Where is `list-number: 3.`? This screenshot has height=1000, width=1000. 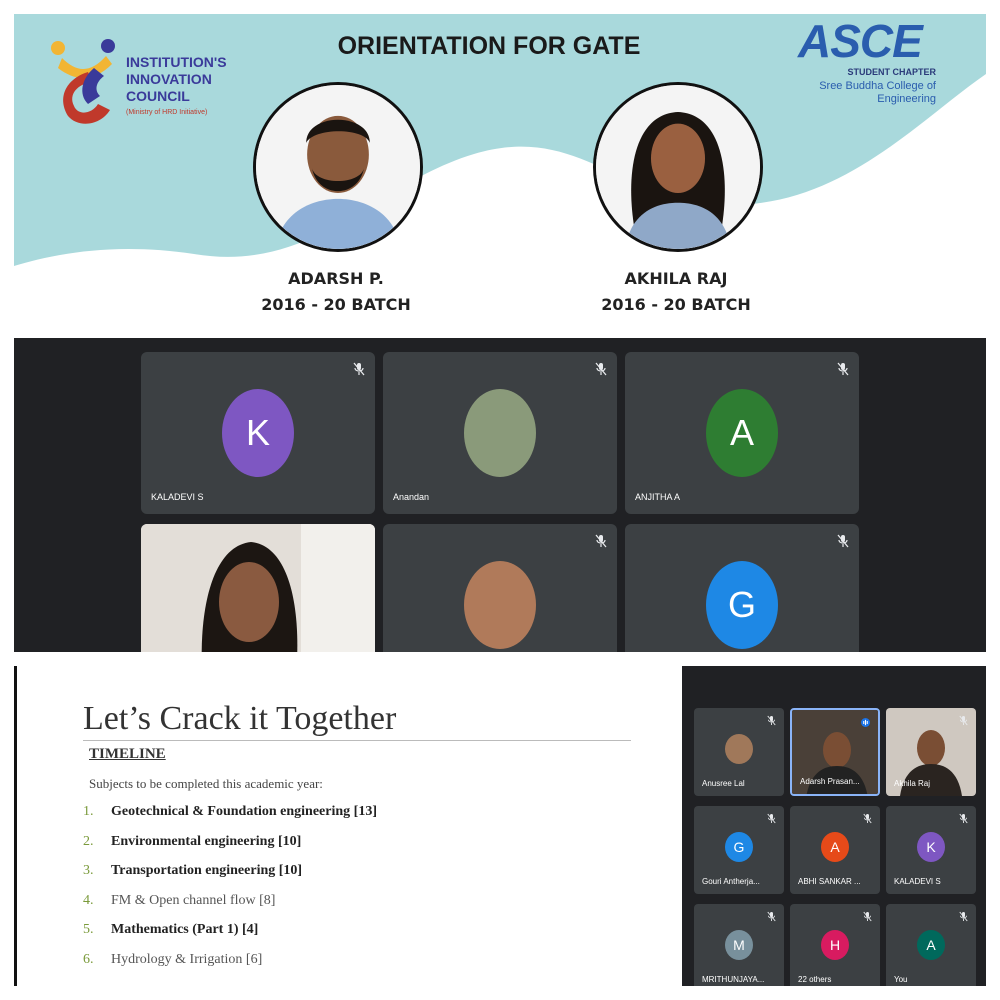
list-number: 3. is located at coordinates (88, 870).